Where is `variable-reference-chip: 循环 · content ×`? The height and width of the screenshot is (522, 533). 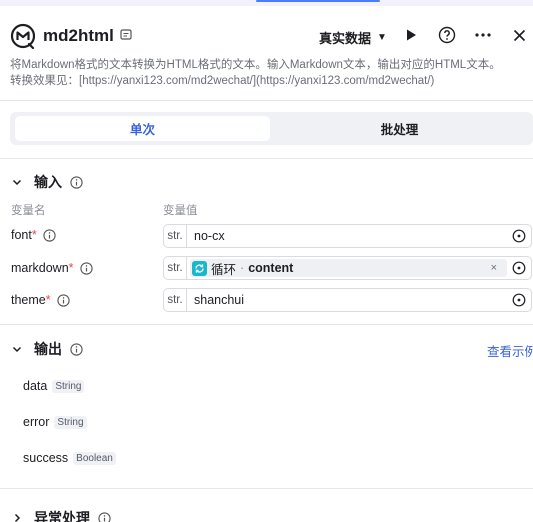
variable-reference-chip: 循环 · content × is located at coordinates (348, 268).